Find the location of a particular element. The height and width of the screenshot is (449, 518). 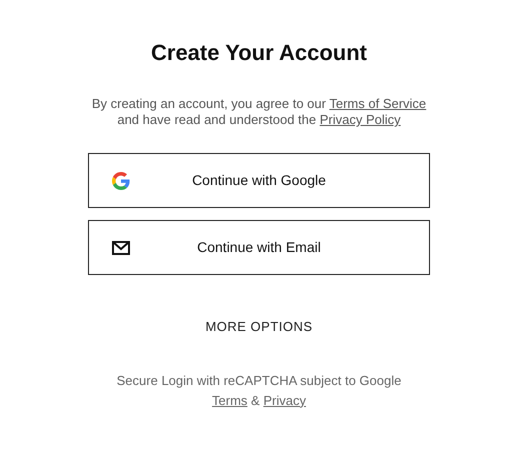

google-g-icon is located at coordinates (121, 181).